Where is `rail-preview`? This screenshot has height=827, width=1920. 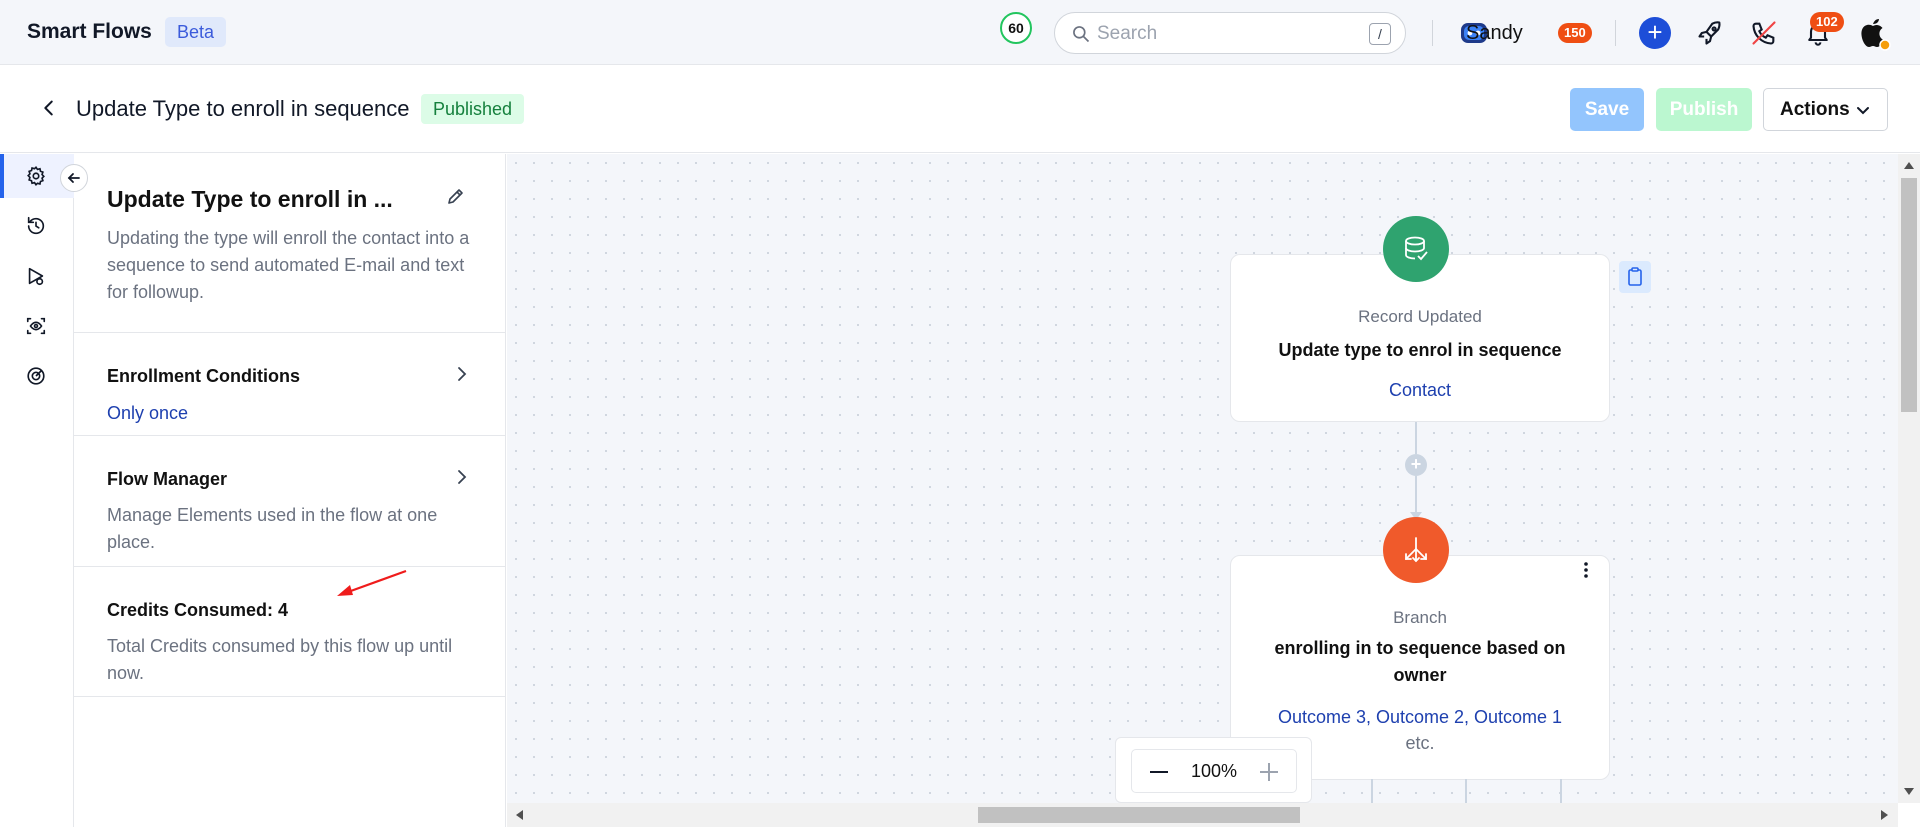
rail-preview is located at coordinates (37, 326).